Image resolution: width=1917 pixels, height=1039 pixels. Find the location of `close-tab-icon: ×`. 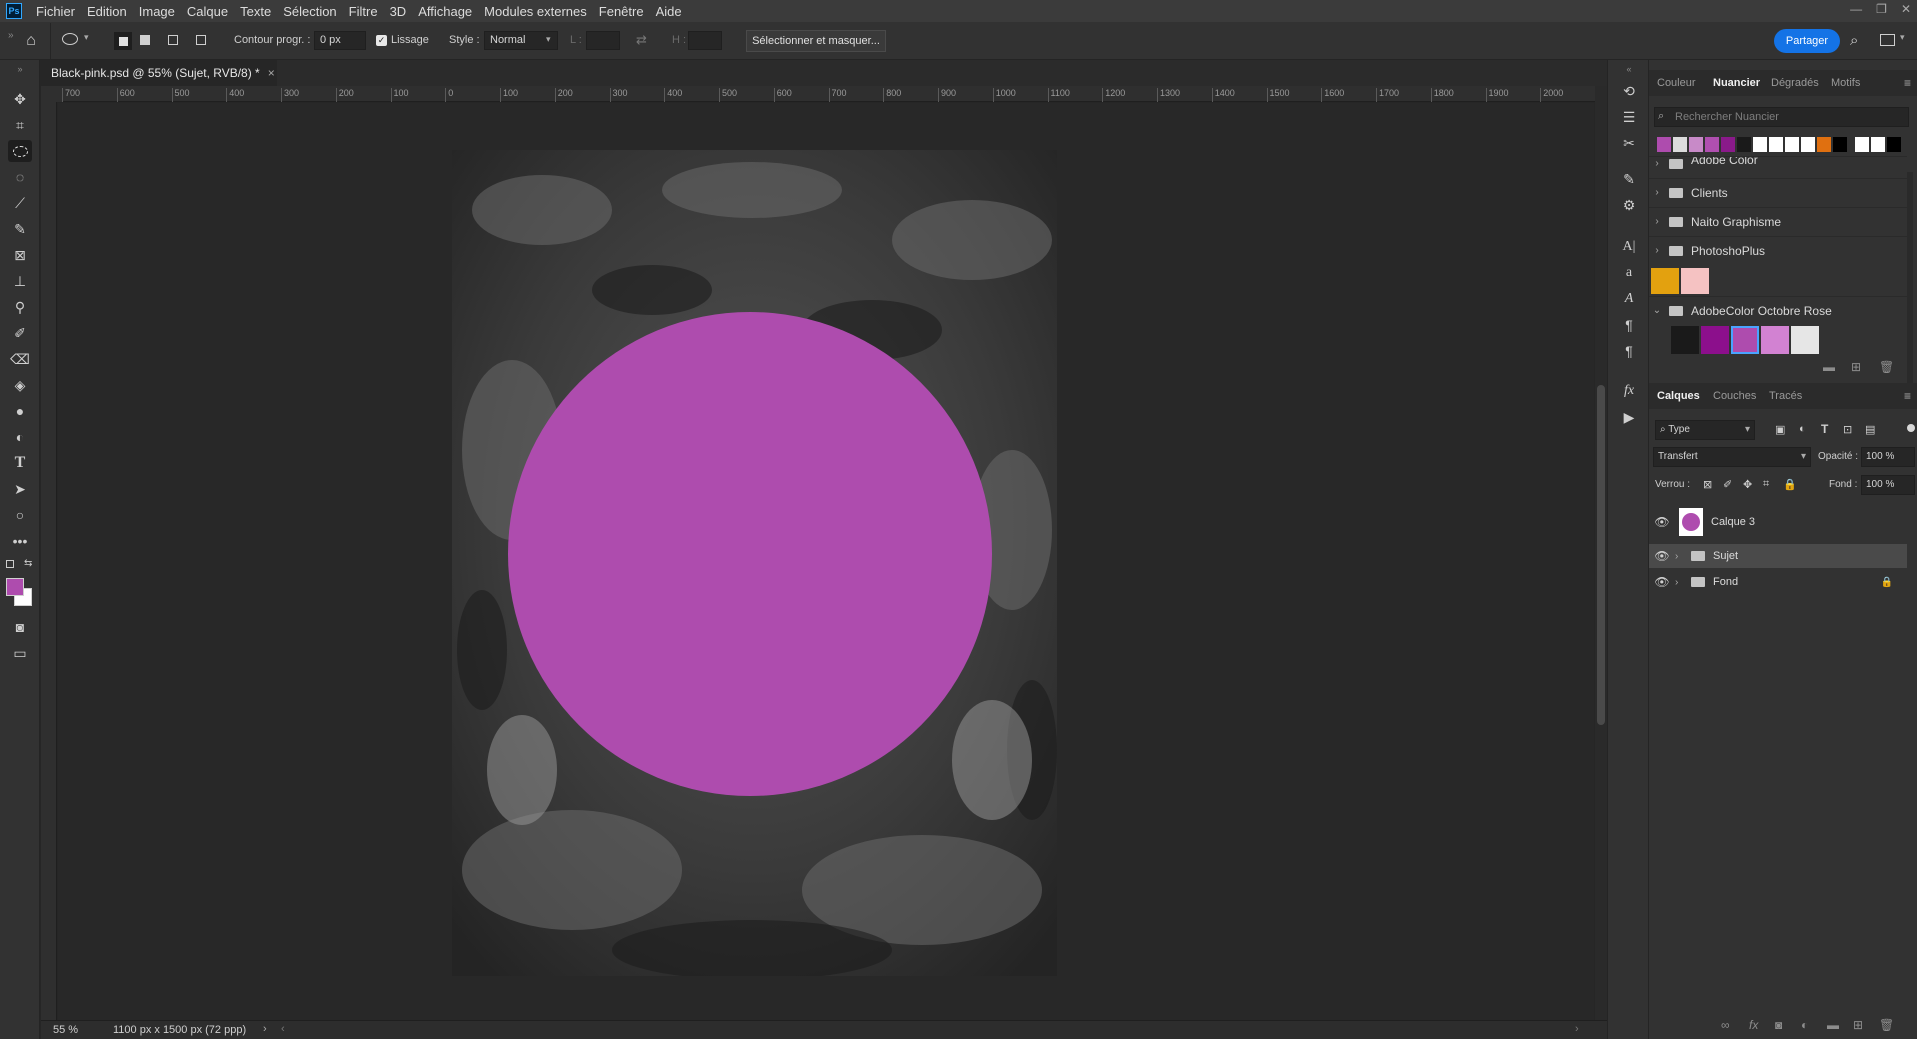

close-tab-icon: × is located at coordinates (271, 73).